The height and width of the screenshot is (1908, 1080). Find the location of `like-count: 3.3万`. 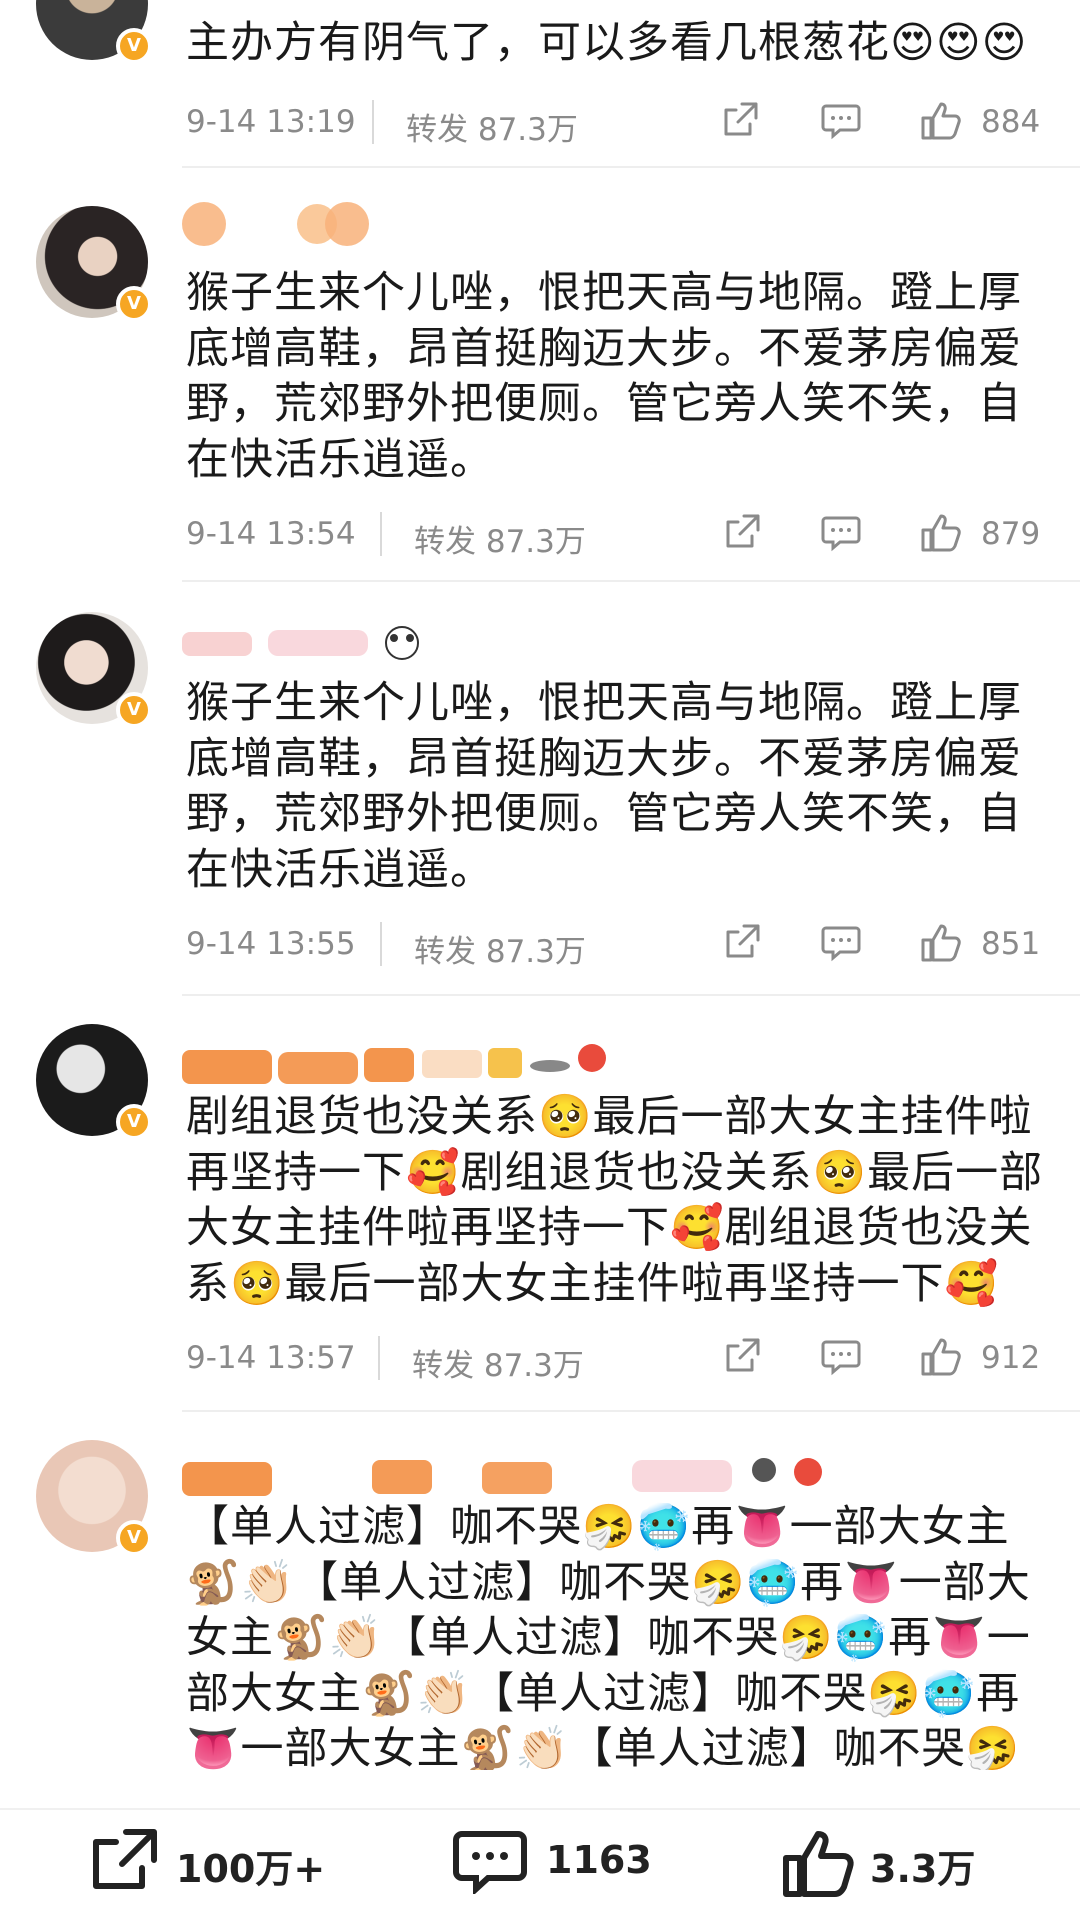

like-count: 3.3万 is located at coordinates (923, 1869).